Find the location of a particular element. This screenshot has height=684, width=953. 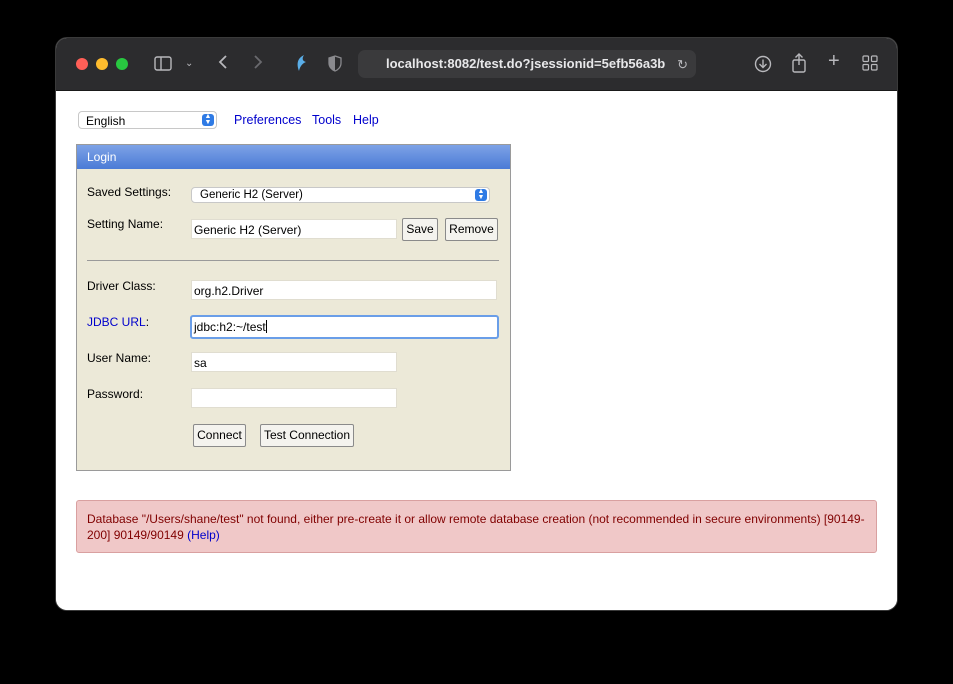

divider is located at coordinates (293, 260).